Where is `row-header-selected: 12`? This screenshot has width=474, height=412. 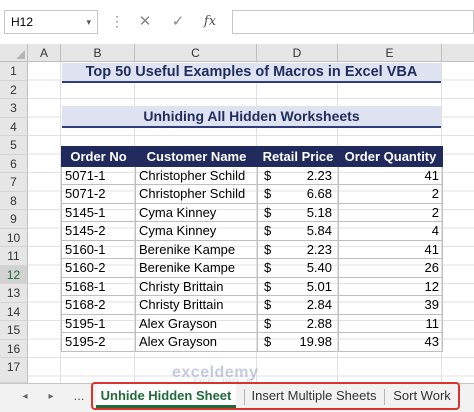
row-header-selected: 12 is located at coordinates (14, 274).